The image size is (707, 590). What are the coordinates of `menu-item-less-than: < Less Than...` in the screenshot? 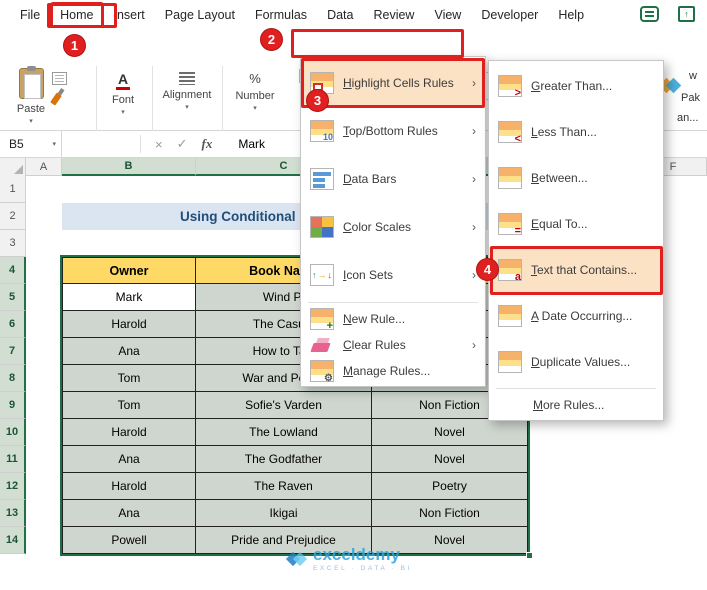 It's located at (576, 132).